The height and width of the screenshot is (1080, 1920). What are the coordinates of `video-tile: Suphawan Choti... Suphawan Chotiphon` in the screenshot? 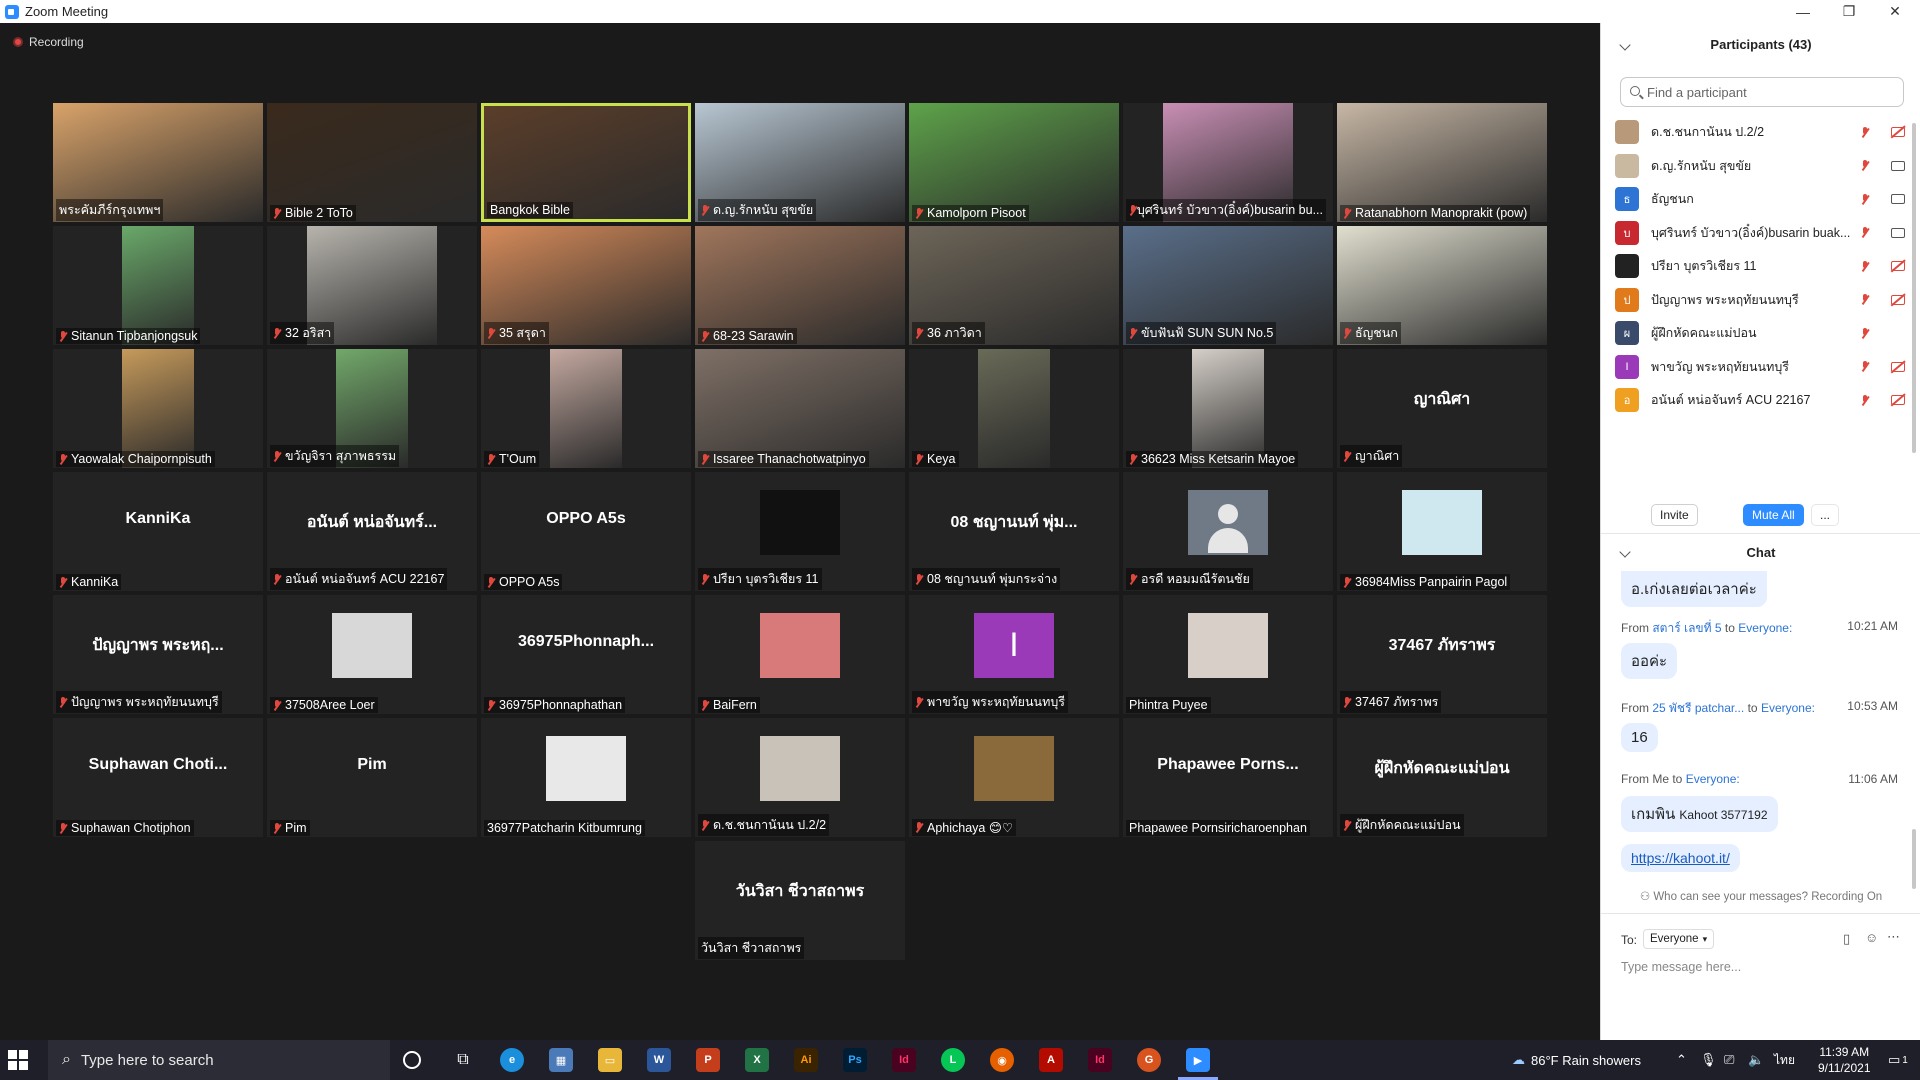 It's located at (158, 777).